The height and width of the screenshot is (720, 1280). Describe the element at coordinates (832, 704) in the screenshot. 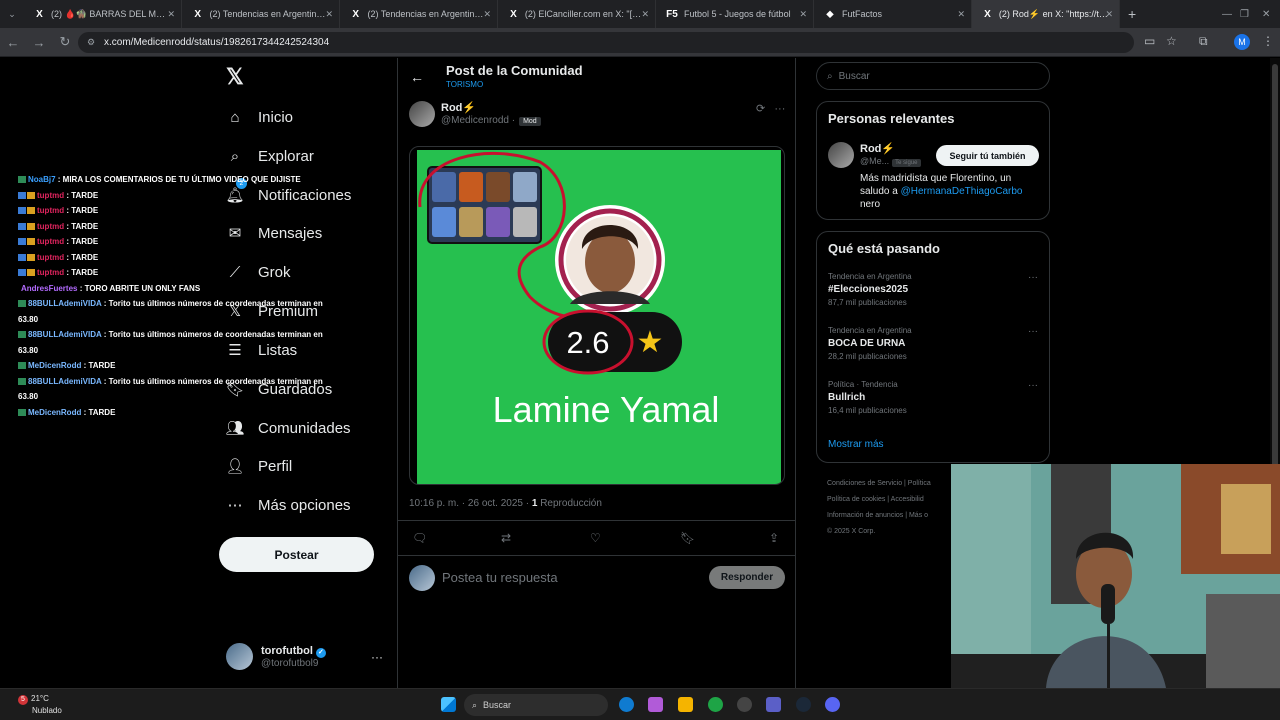

I see `discord-icon` at that location.